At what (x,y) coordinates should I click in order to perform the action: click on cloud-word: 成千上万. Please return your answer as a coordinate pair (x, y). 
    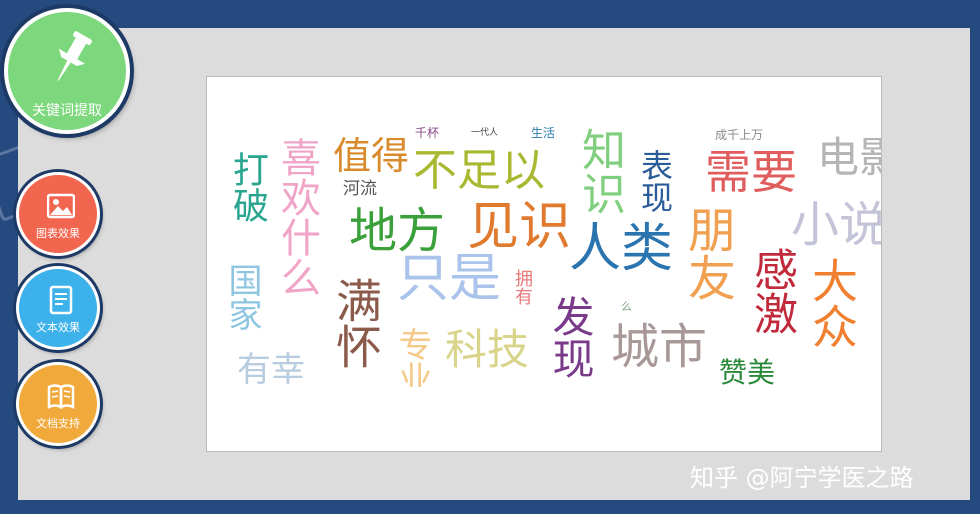
    Looking at the image, I should click on (739, 135).